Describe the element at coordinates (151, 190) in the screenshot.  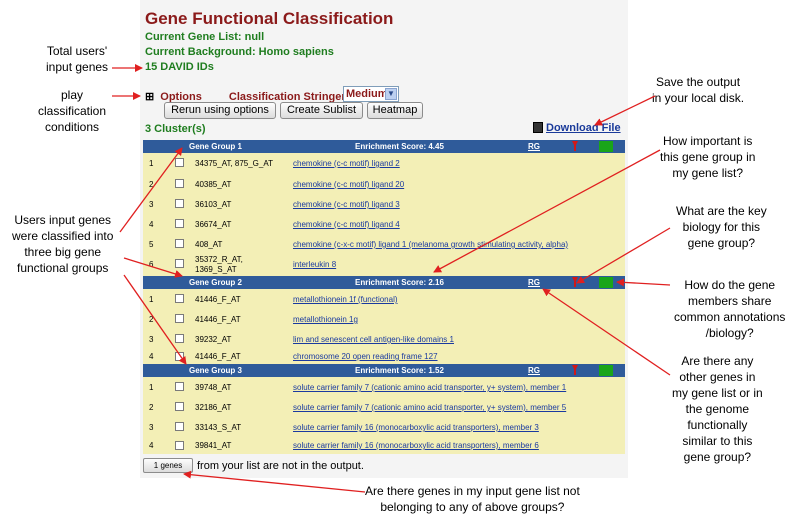
I see `arrow-users-input-group1` at that location.